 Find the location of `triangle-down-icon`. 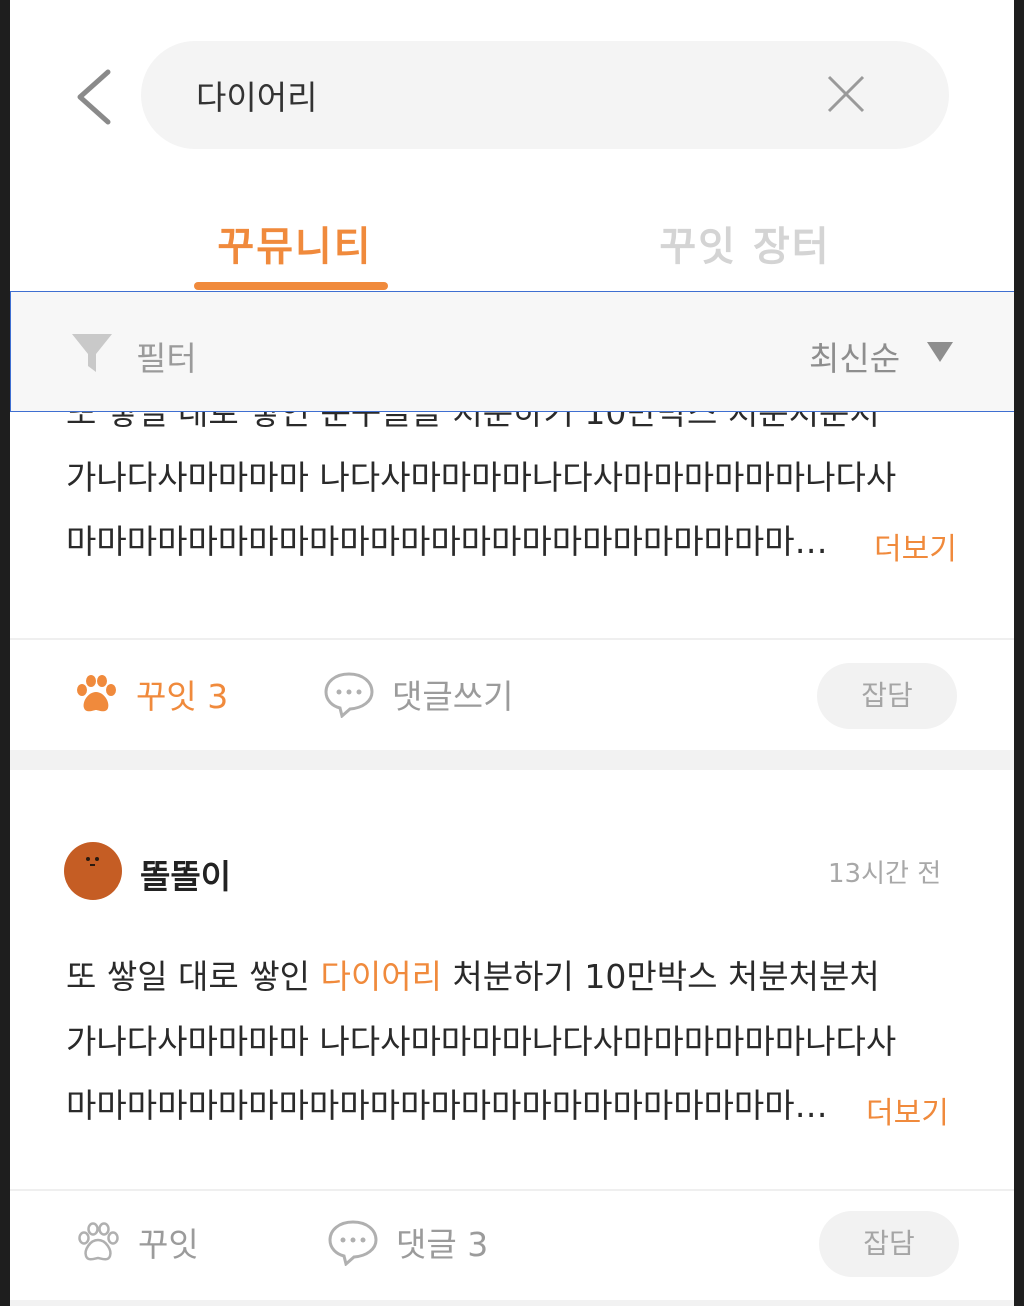

triangle-down-icon is located at coordinates (940, 352).